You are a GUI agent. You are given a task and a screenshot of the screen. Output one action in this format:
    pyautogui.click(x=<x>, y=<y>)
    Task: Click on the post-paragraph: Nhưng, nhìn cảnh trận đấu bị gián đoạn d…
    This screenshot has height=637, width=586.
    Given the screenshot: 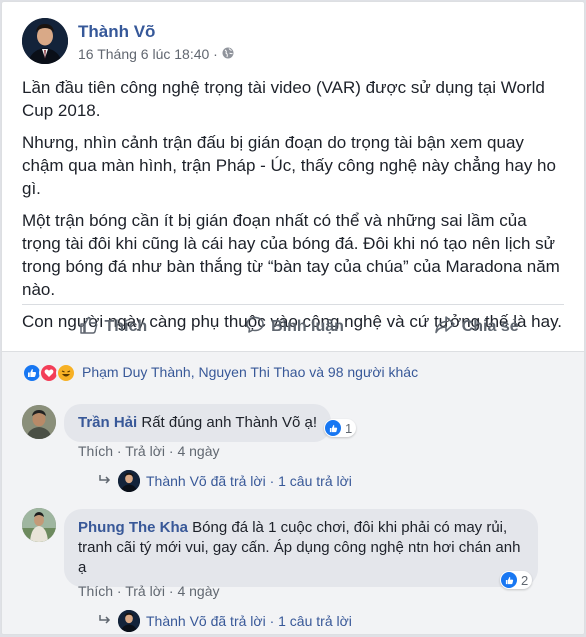 What is the action you would take?
    pyautogui.click(x=289, y=165)
    